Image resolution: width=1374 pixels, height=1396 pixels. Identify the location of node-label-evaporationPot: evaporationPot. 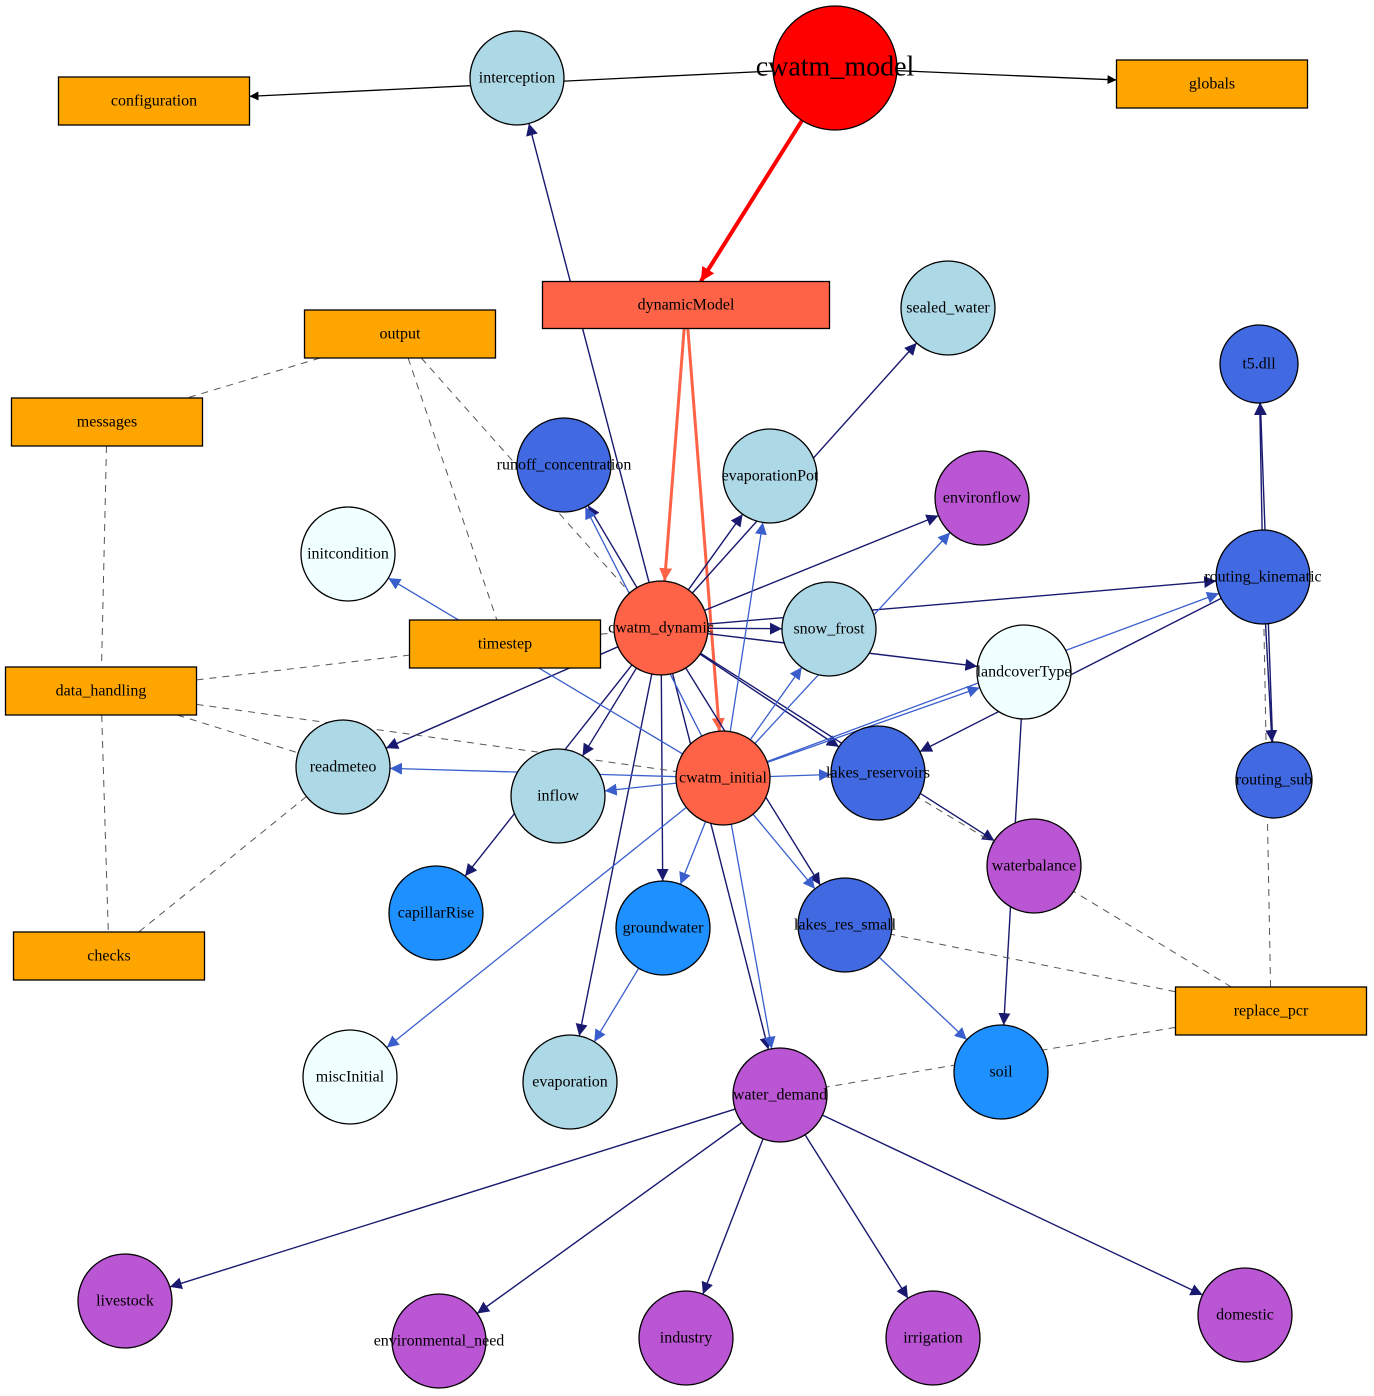
(770, 476).